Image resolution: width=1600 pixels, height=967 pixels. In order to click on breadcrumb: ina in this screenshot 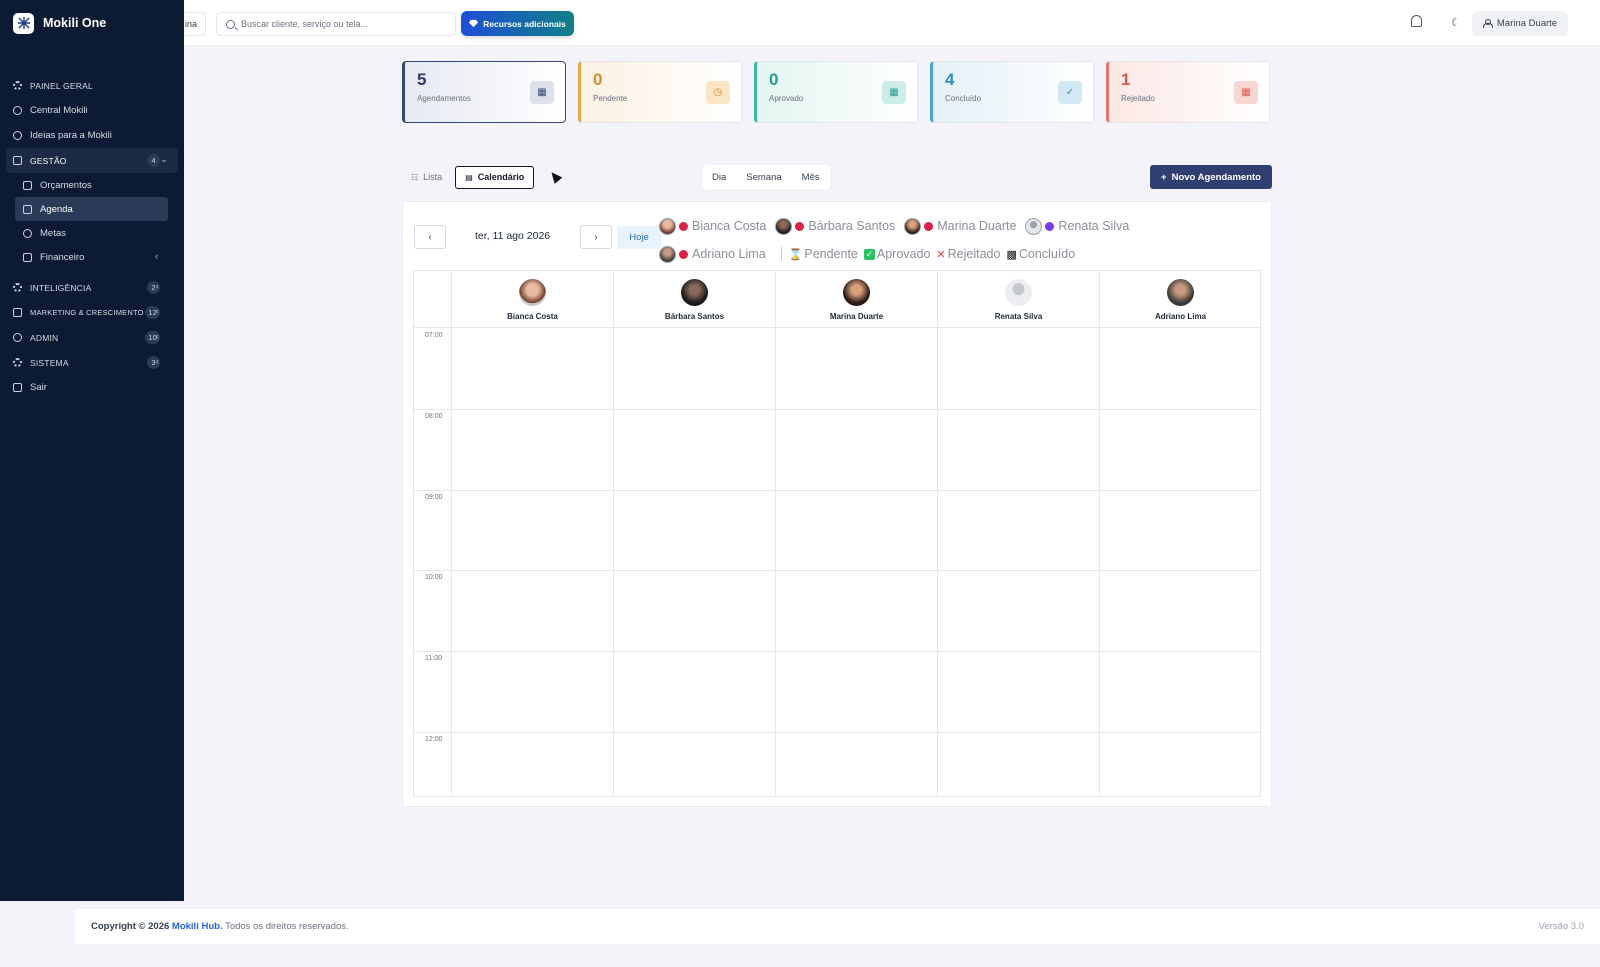, I will do `click(195, 24)`.